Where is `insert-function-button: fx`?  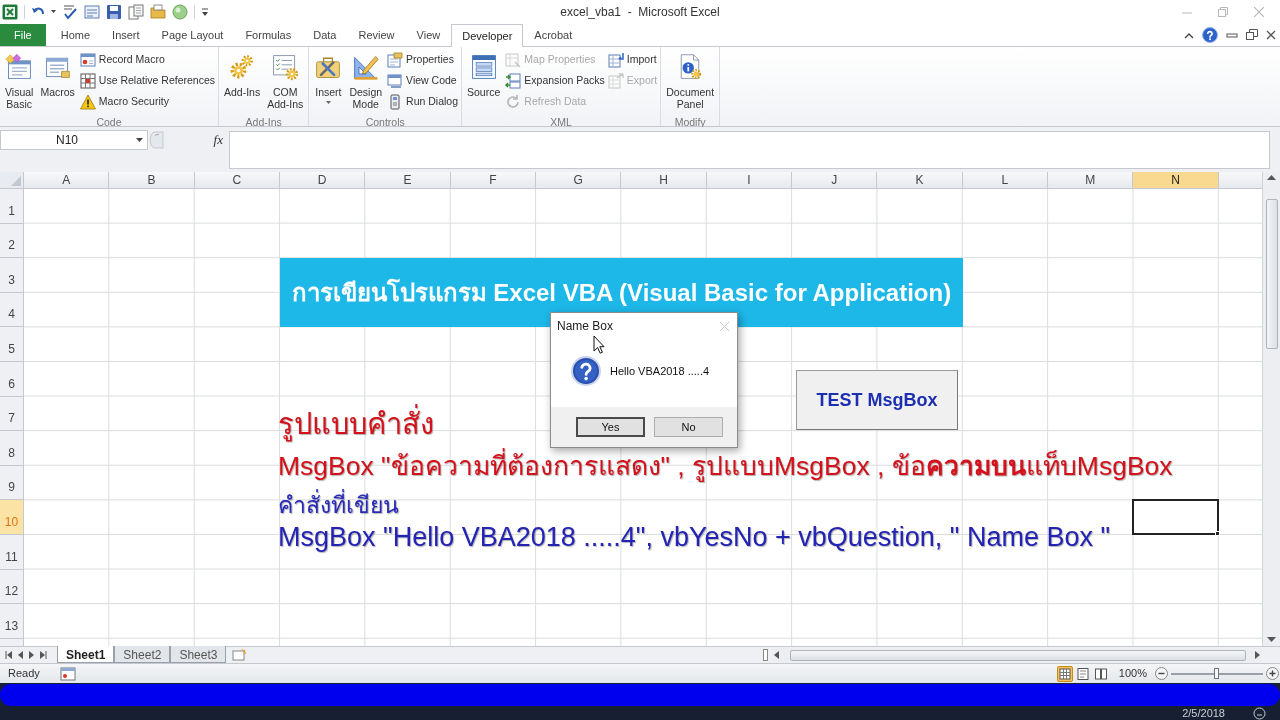
insert-function-button: fx is located at coordinates (218, 140).